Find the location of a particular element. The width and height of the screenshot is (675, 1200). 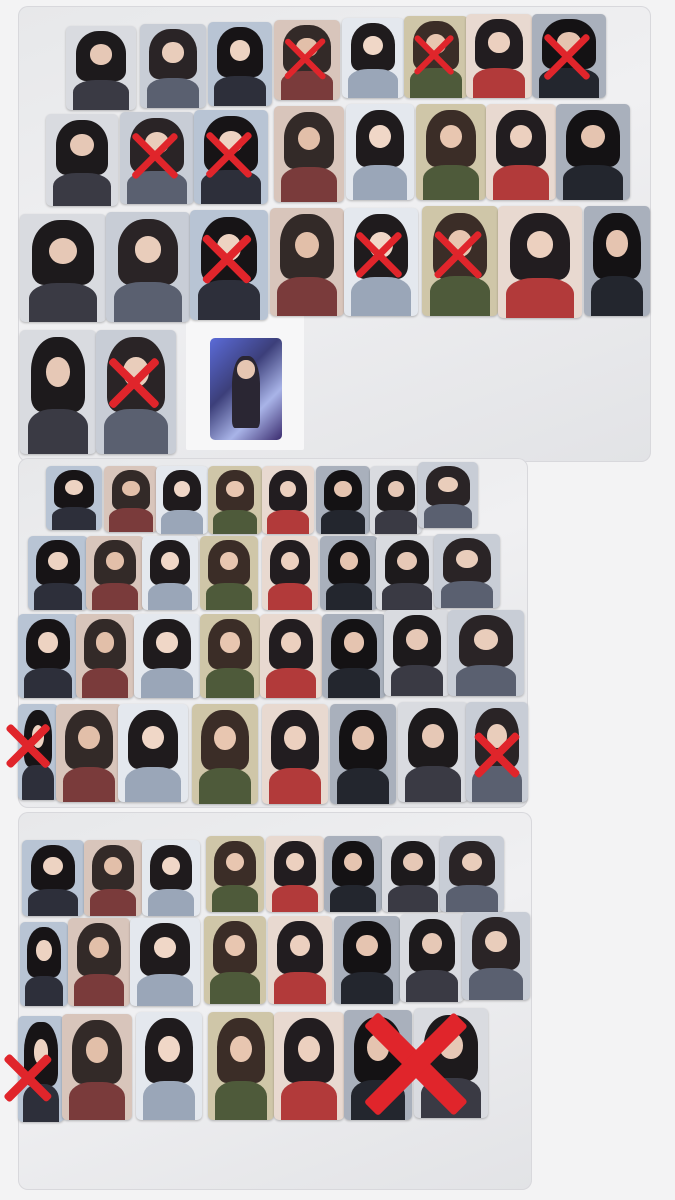

holographic-photocard is located at coordinates (246, 389).